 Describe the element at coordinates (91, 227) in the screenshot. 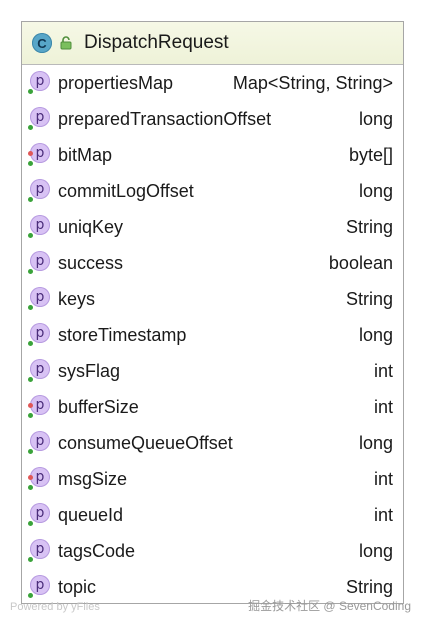

I see `field-name: uniqKey` at that location.